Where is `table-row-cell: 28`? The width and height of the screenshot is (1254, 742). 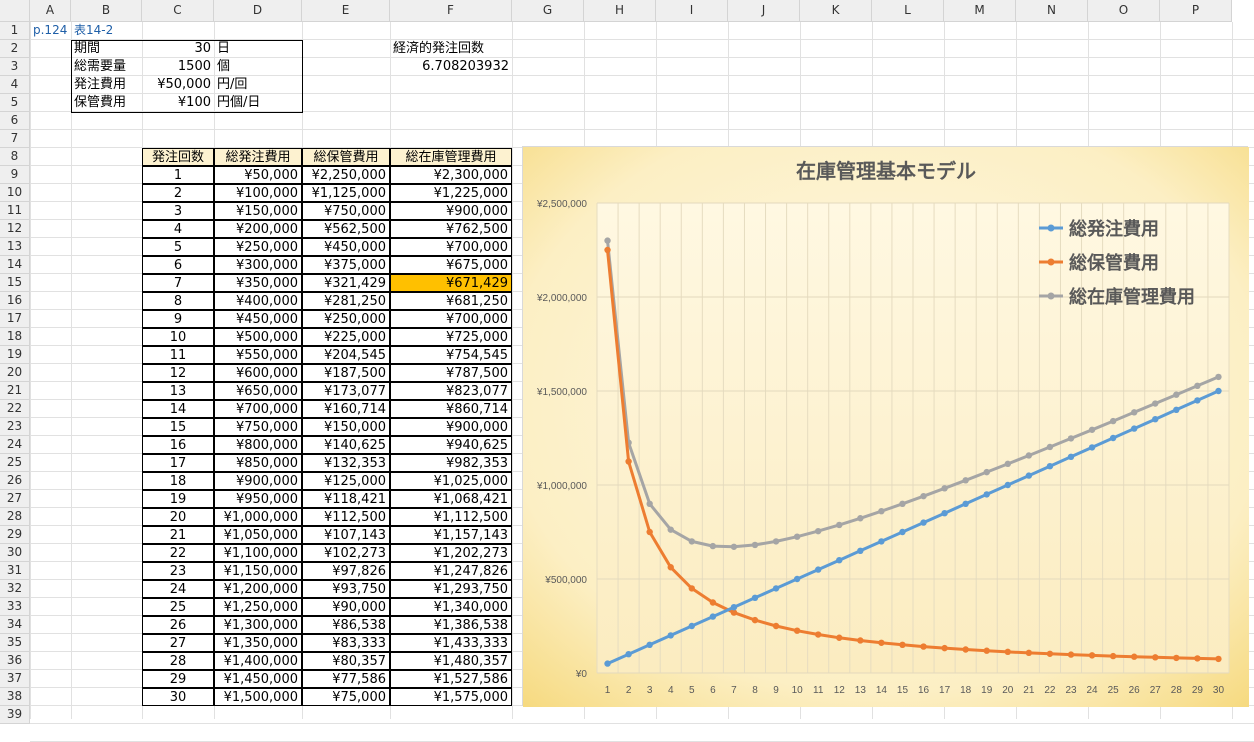 table-row-cell: 28 is located at coordinates (178, 661).